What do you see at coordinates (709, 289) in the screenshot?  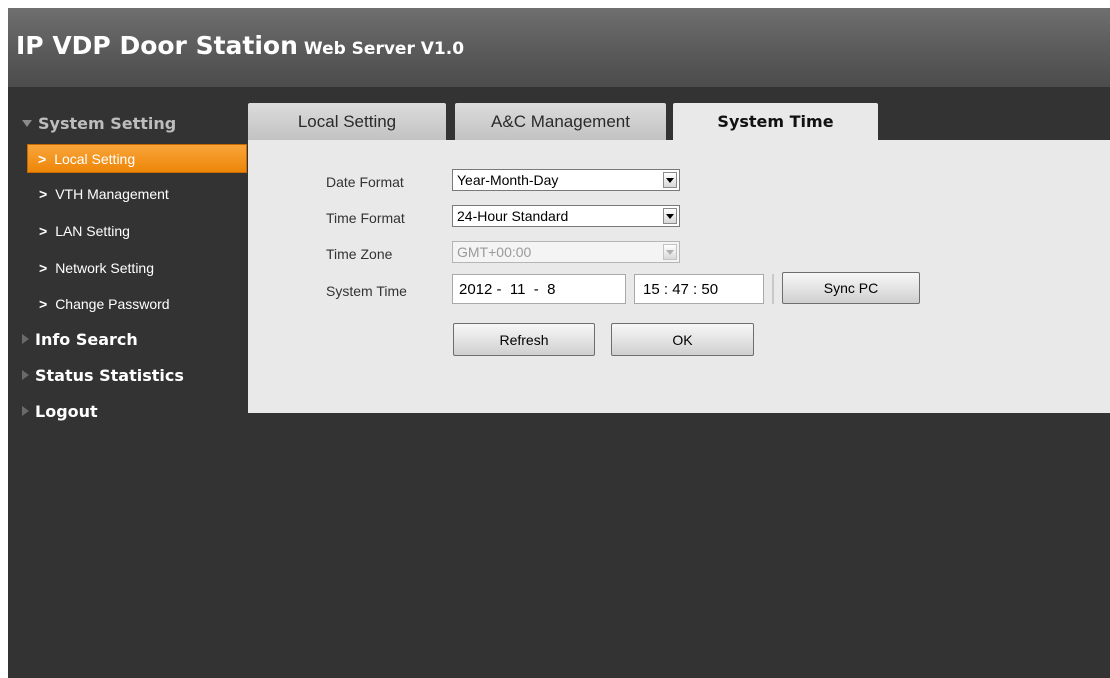 I see `time-second: 50` at bounding box center [709, 289].